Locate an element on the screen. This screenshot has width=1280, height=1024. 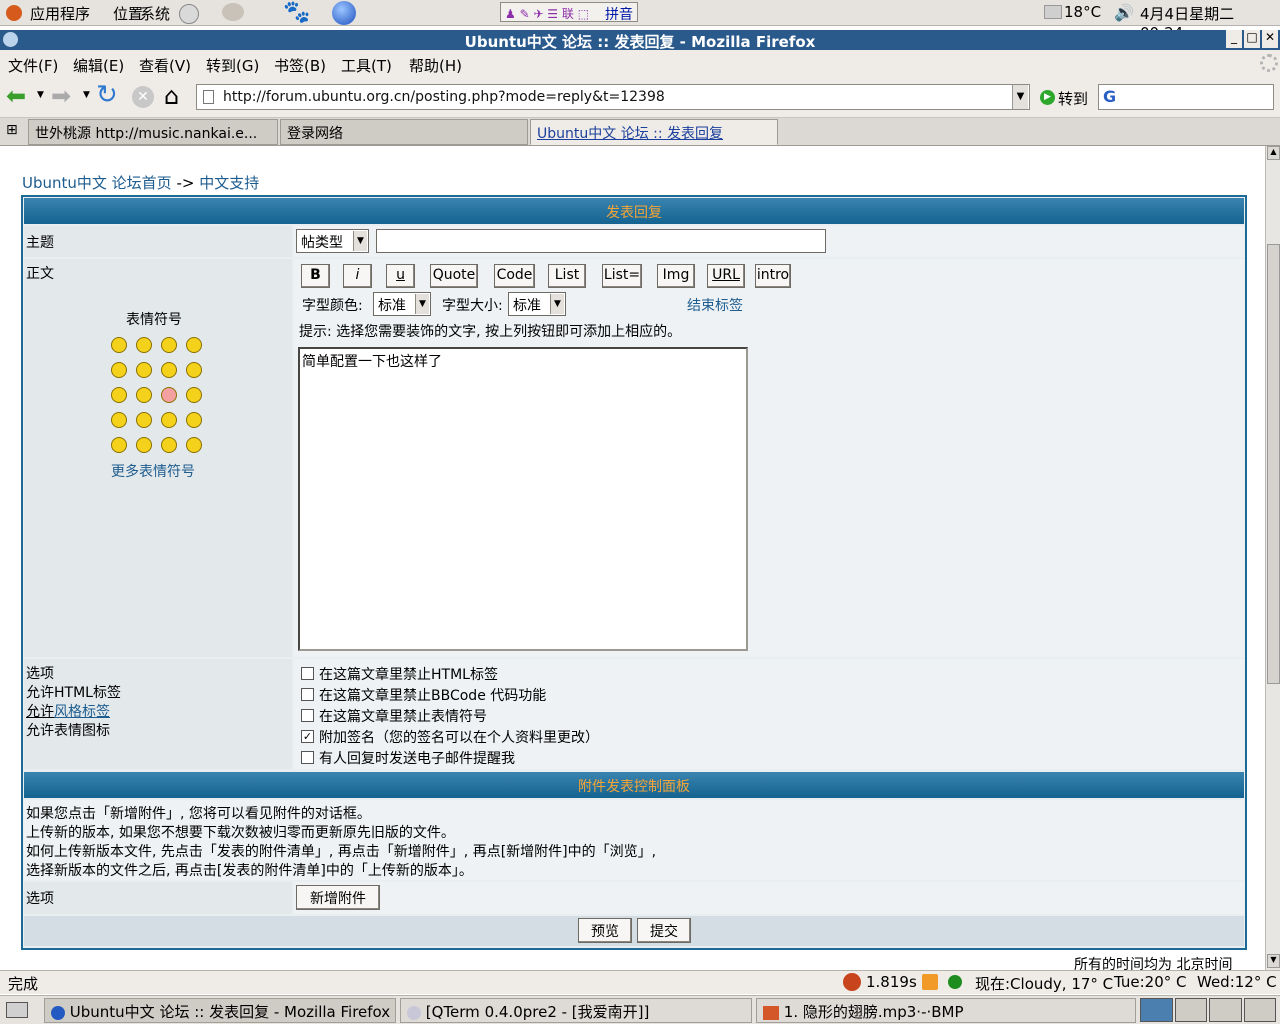
back-dropdown-icon: ▼ is located at coordinates (40, 95).